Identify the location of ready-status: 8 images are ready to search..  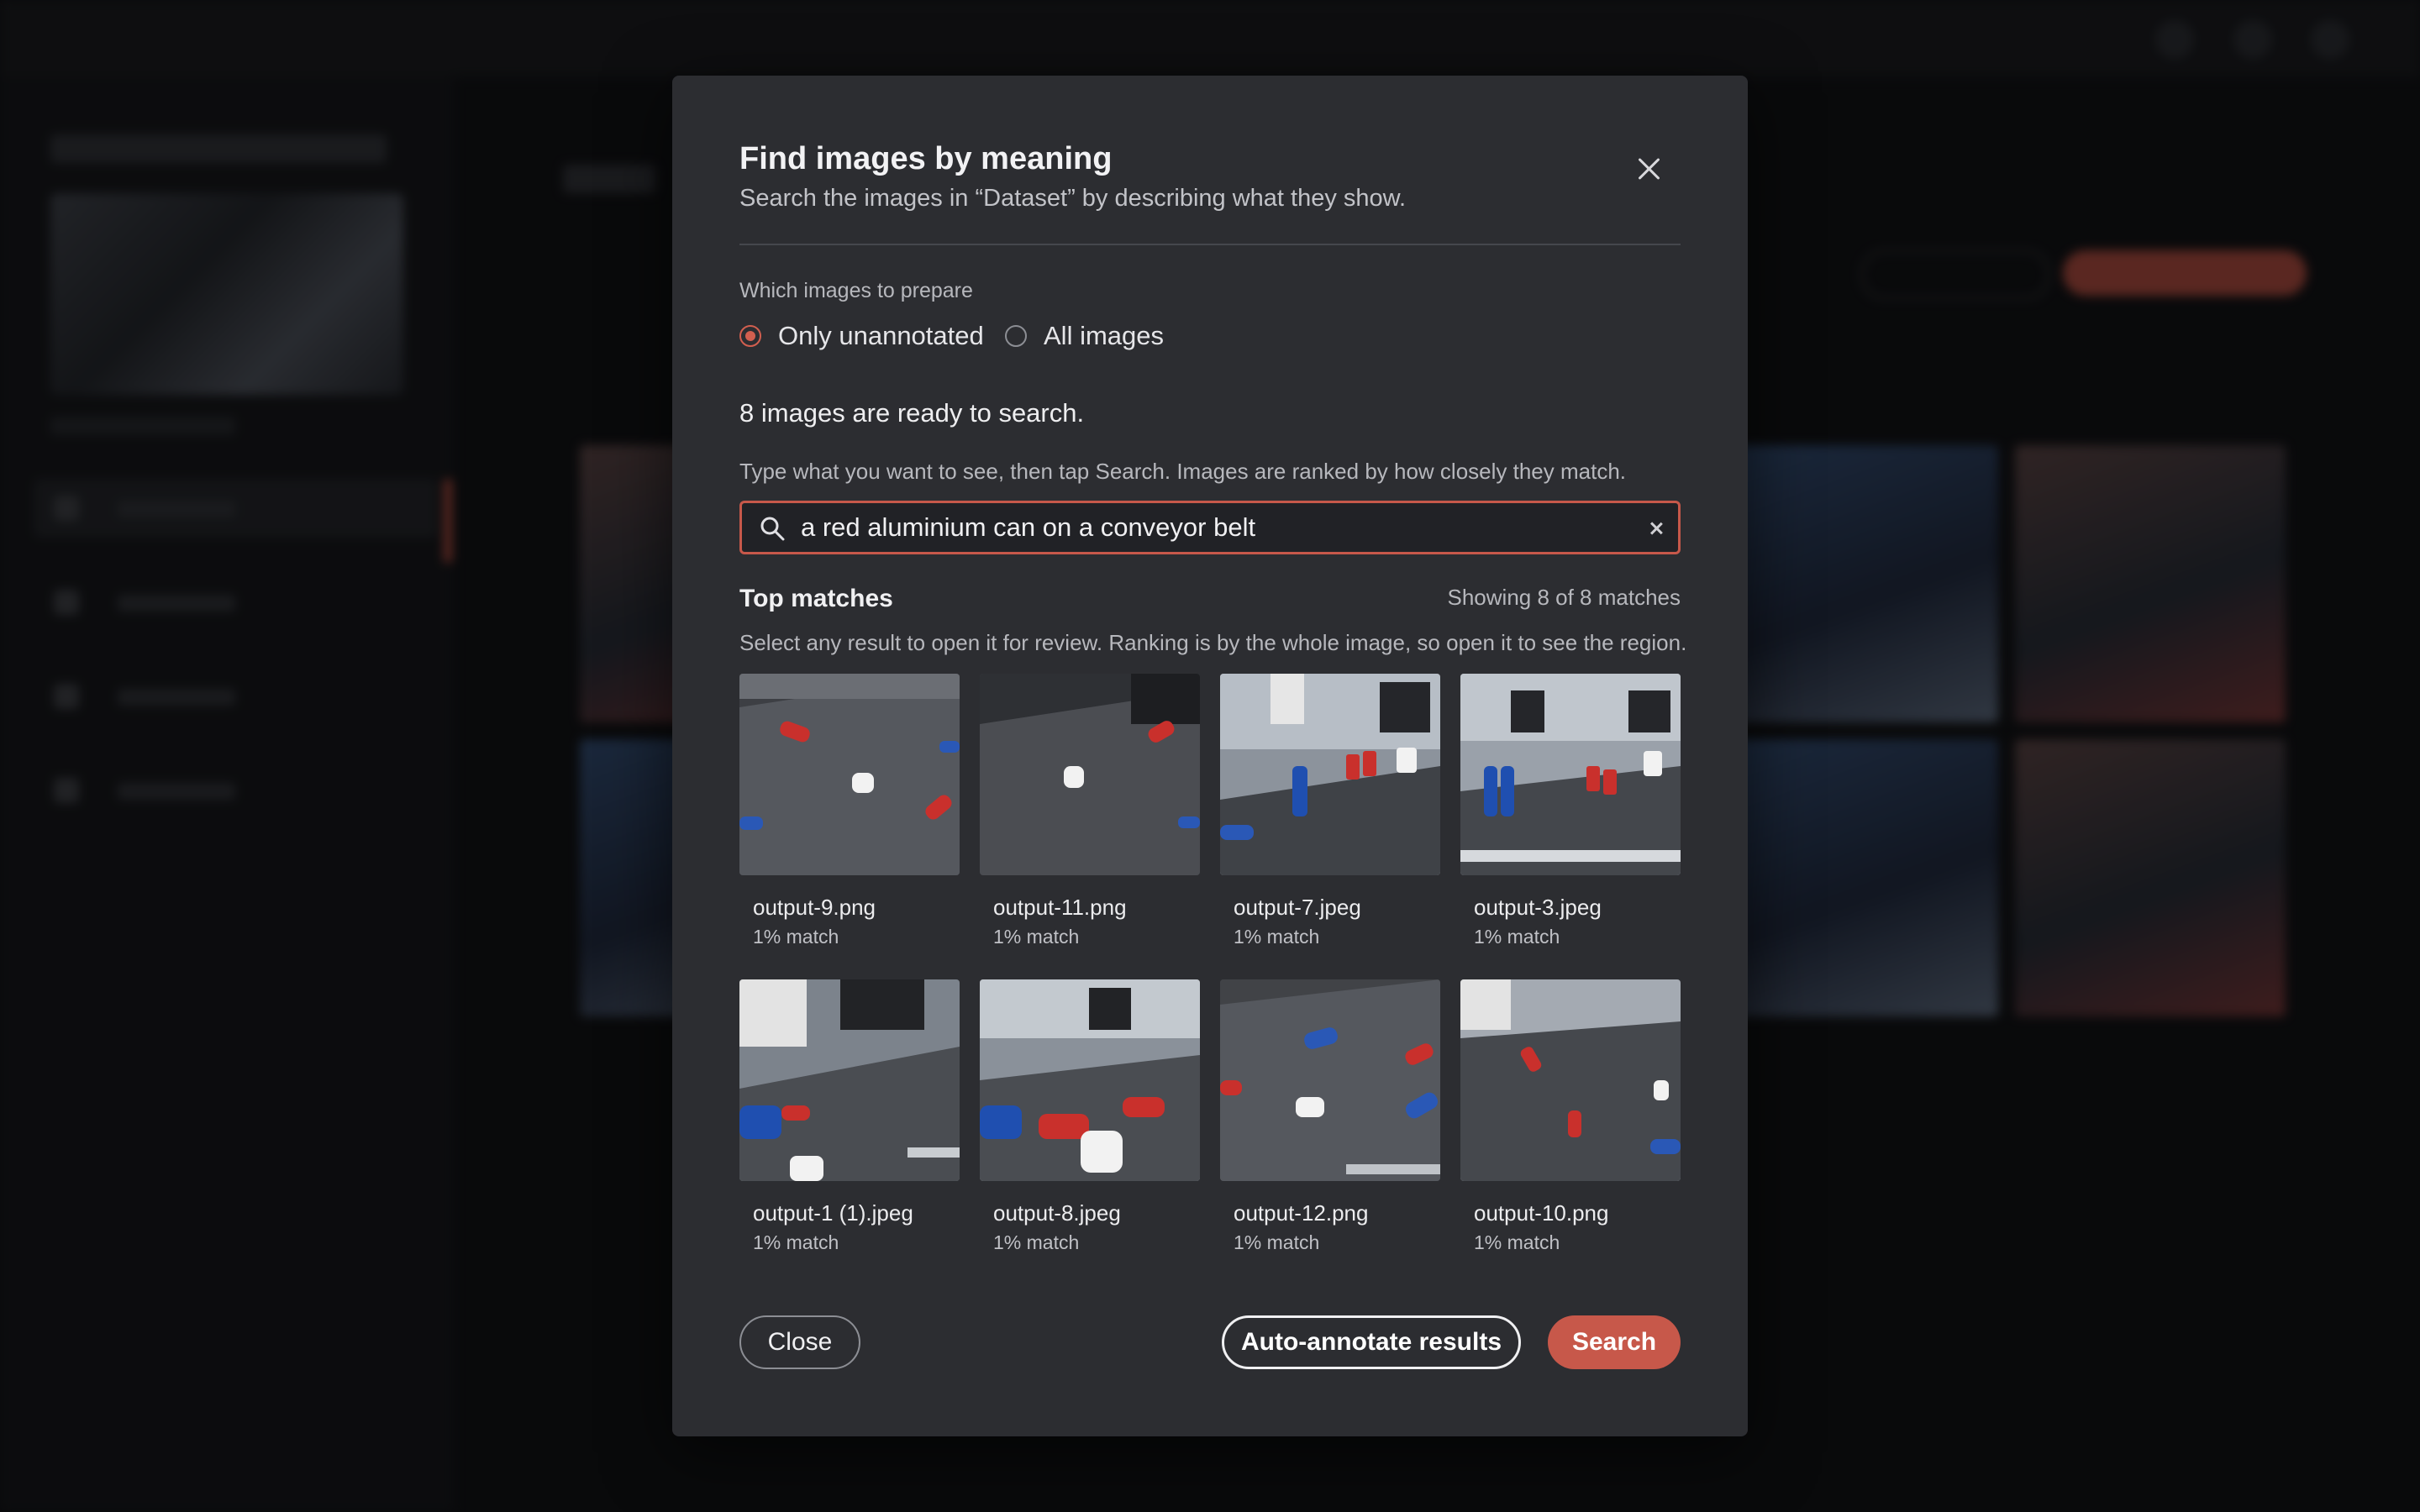
(912, 413).